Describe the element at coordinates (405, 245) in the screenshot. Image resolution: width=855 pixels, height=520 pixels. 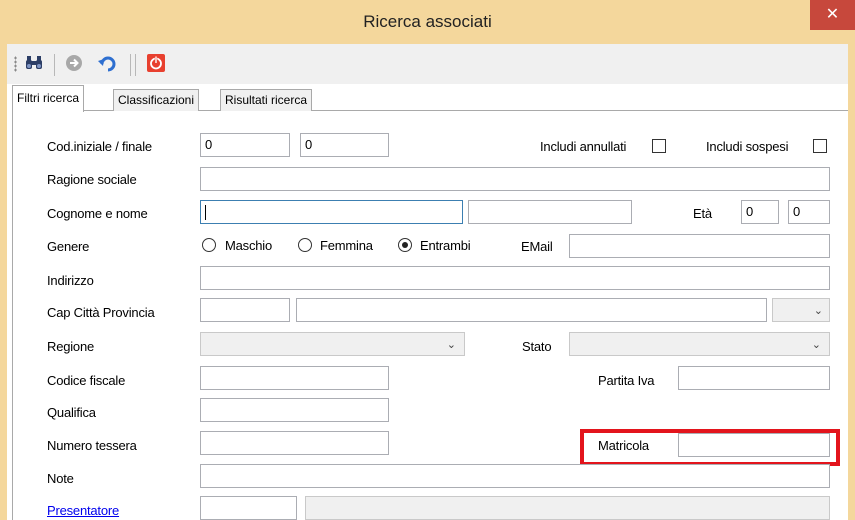
I see `radio-entrambi` at that location.